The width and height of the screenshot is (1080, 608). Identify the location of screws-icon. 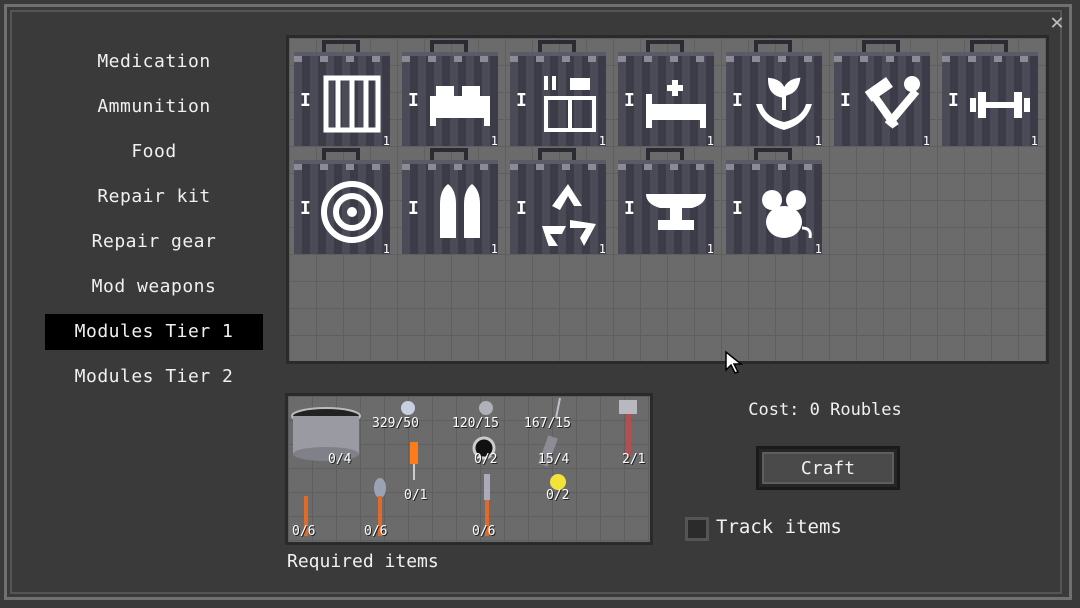
(486, 408).